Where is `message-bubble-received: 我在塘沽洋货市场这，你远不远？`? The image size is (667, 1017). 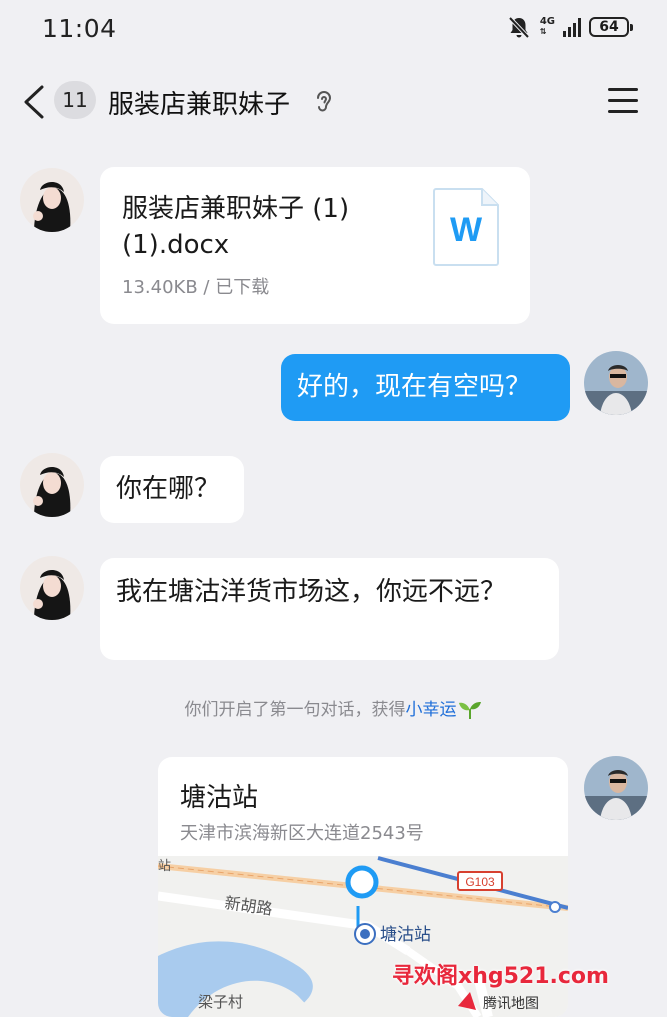
message-bubble-received: 我在塘沽洋货市场这，你远不远？ is located at coordinates (329, 609).